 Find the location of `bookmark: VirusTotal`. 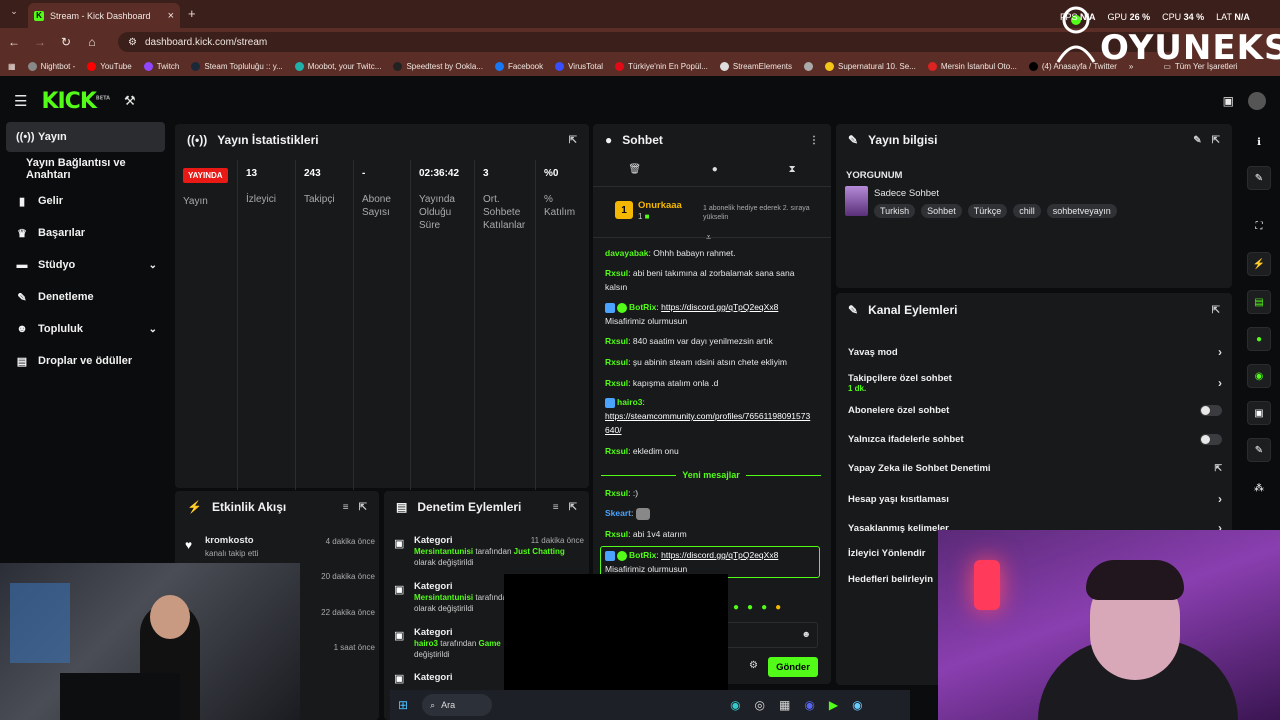

bookmark: VirusTotal is located at coordinates (579, 66).